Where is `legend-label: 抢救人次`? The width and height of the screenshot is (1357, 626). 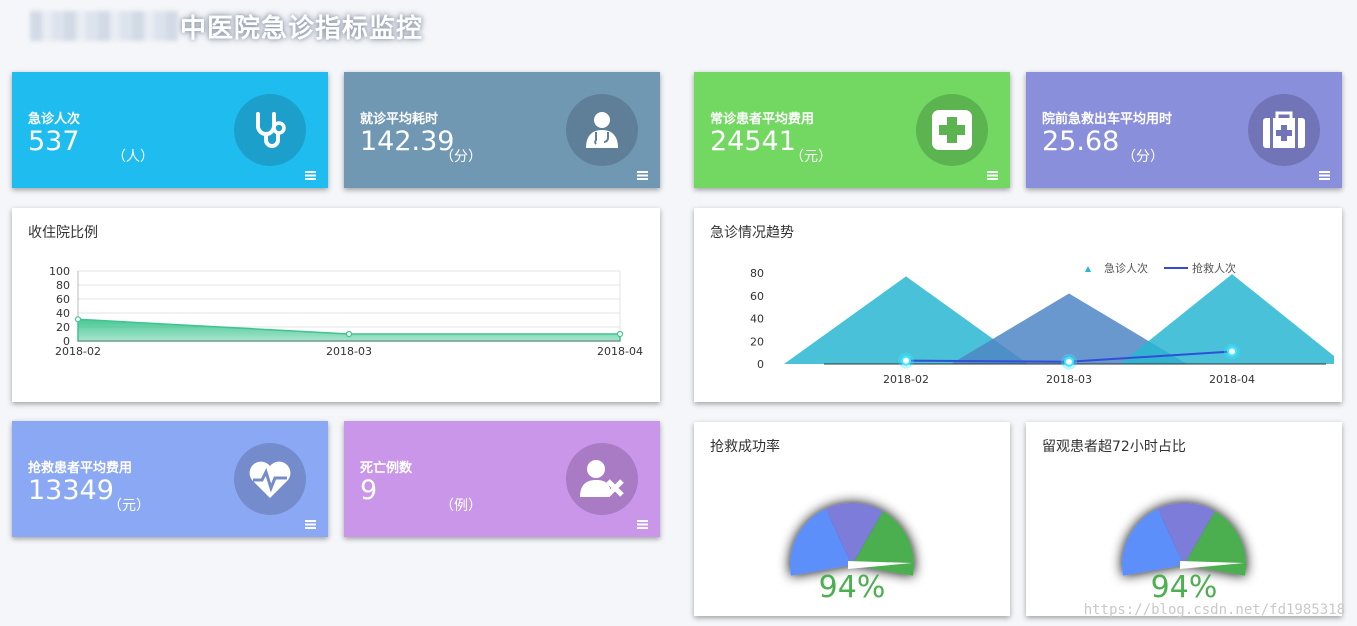
legend-label: 抢救人次 is located at coordinates (1214, 268).